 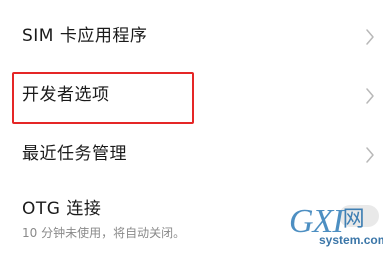 I want to click on settings-item-title: 最近任务管理, so click(x=74, y=154).